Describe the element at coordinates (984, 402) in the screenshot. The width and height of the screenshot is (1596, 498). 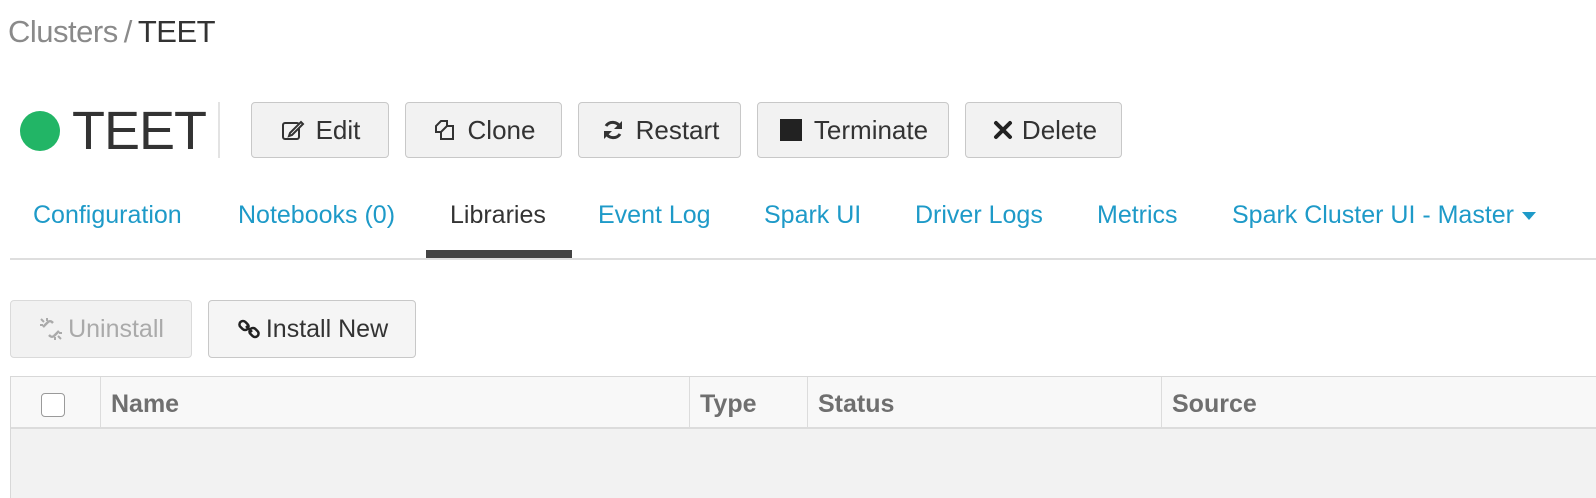
I see `column-header-status: Status` at that location.